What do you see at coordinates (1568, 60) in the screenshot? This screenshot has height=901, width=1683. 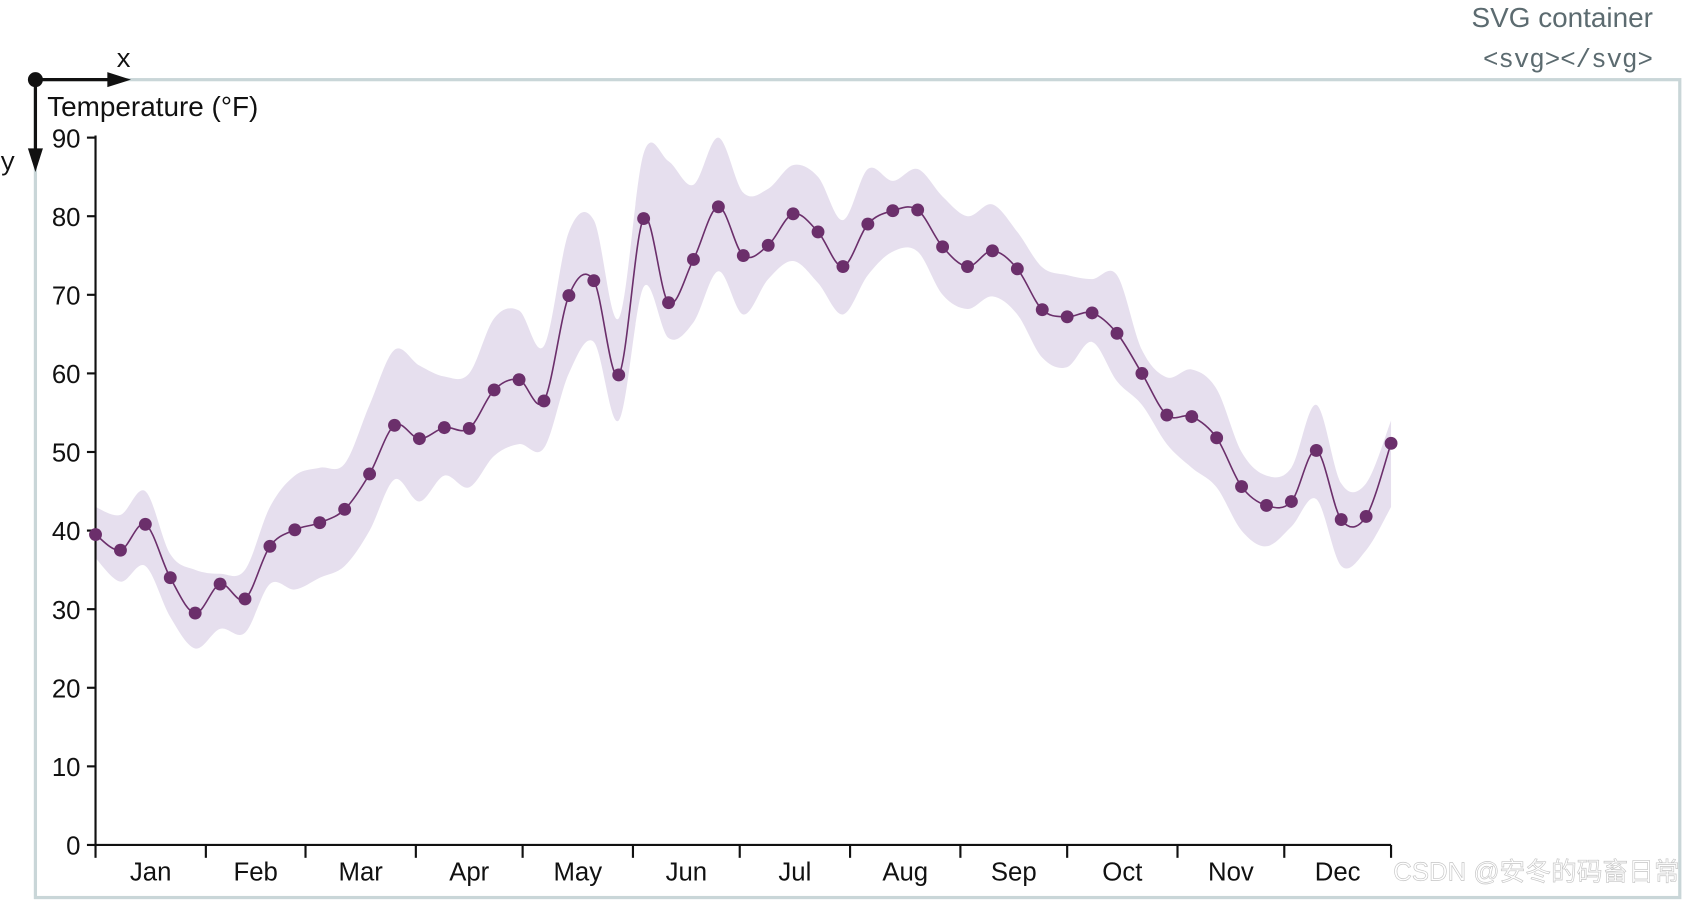 I see `container-tag: <svg></svg>` at bounding box center [1568, 60].